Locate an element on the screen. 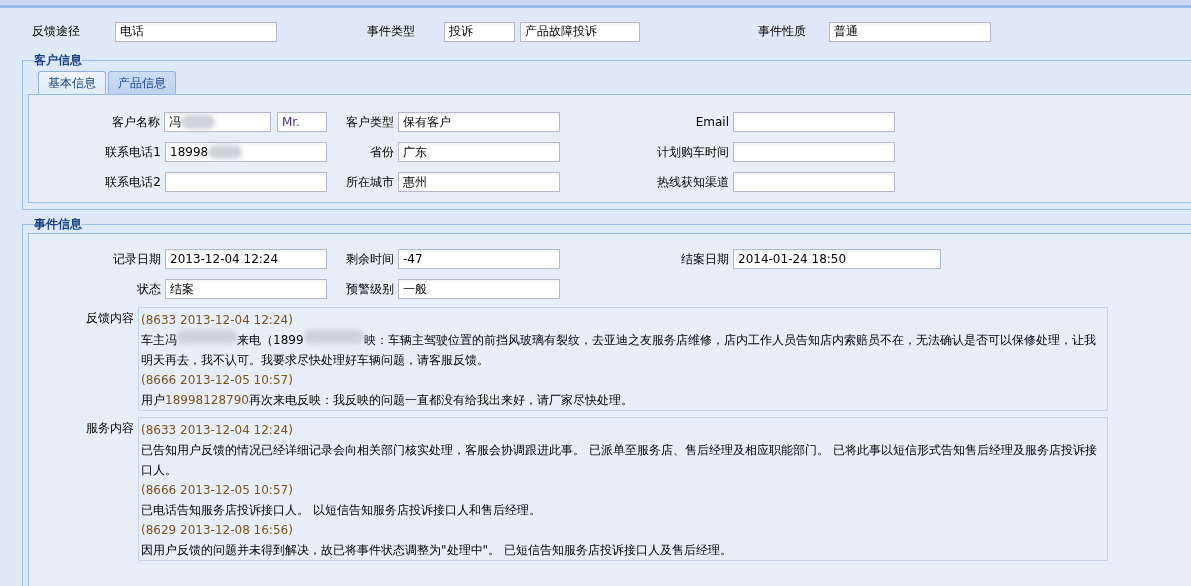  text-field: 投诉 is located at coordinates (479, 31).